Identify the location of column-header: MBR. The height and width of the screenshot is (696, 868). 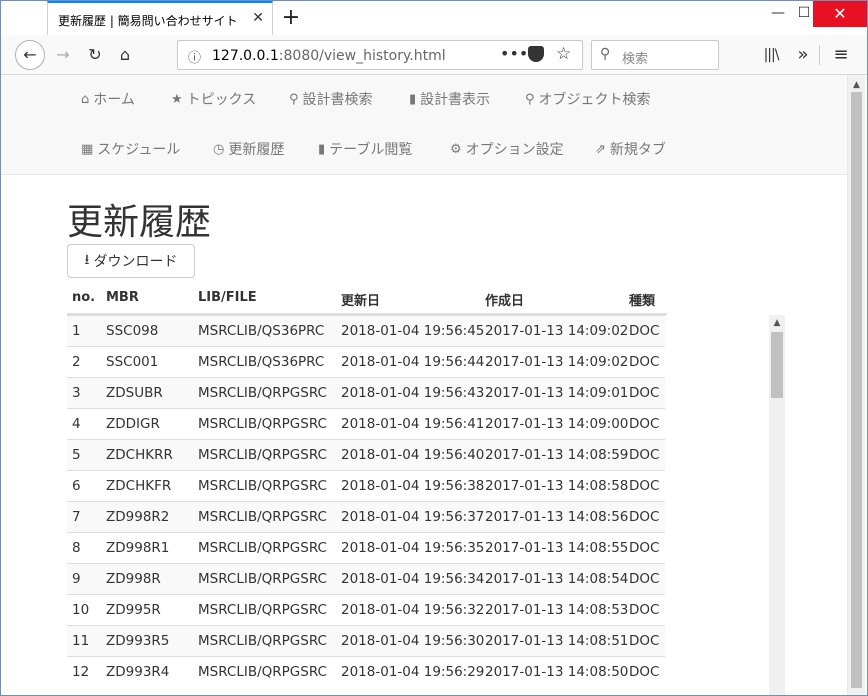
(122, 297).